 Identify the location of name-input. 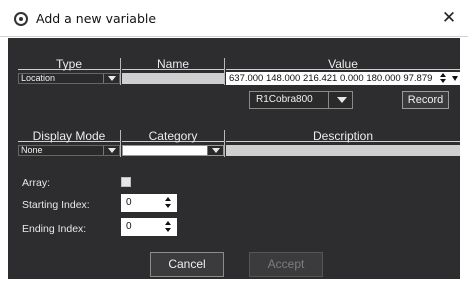
(173, 78).